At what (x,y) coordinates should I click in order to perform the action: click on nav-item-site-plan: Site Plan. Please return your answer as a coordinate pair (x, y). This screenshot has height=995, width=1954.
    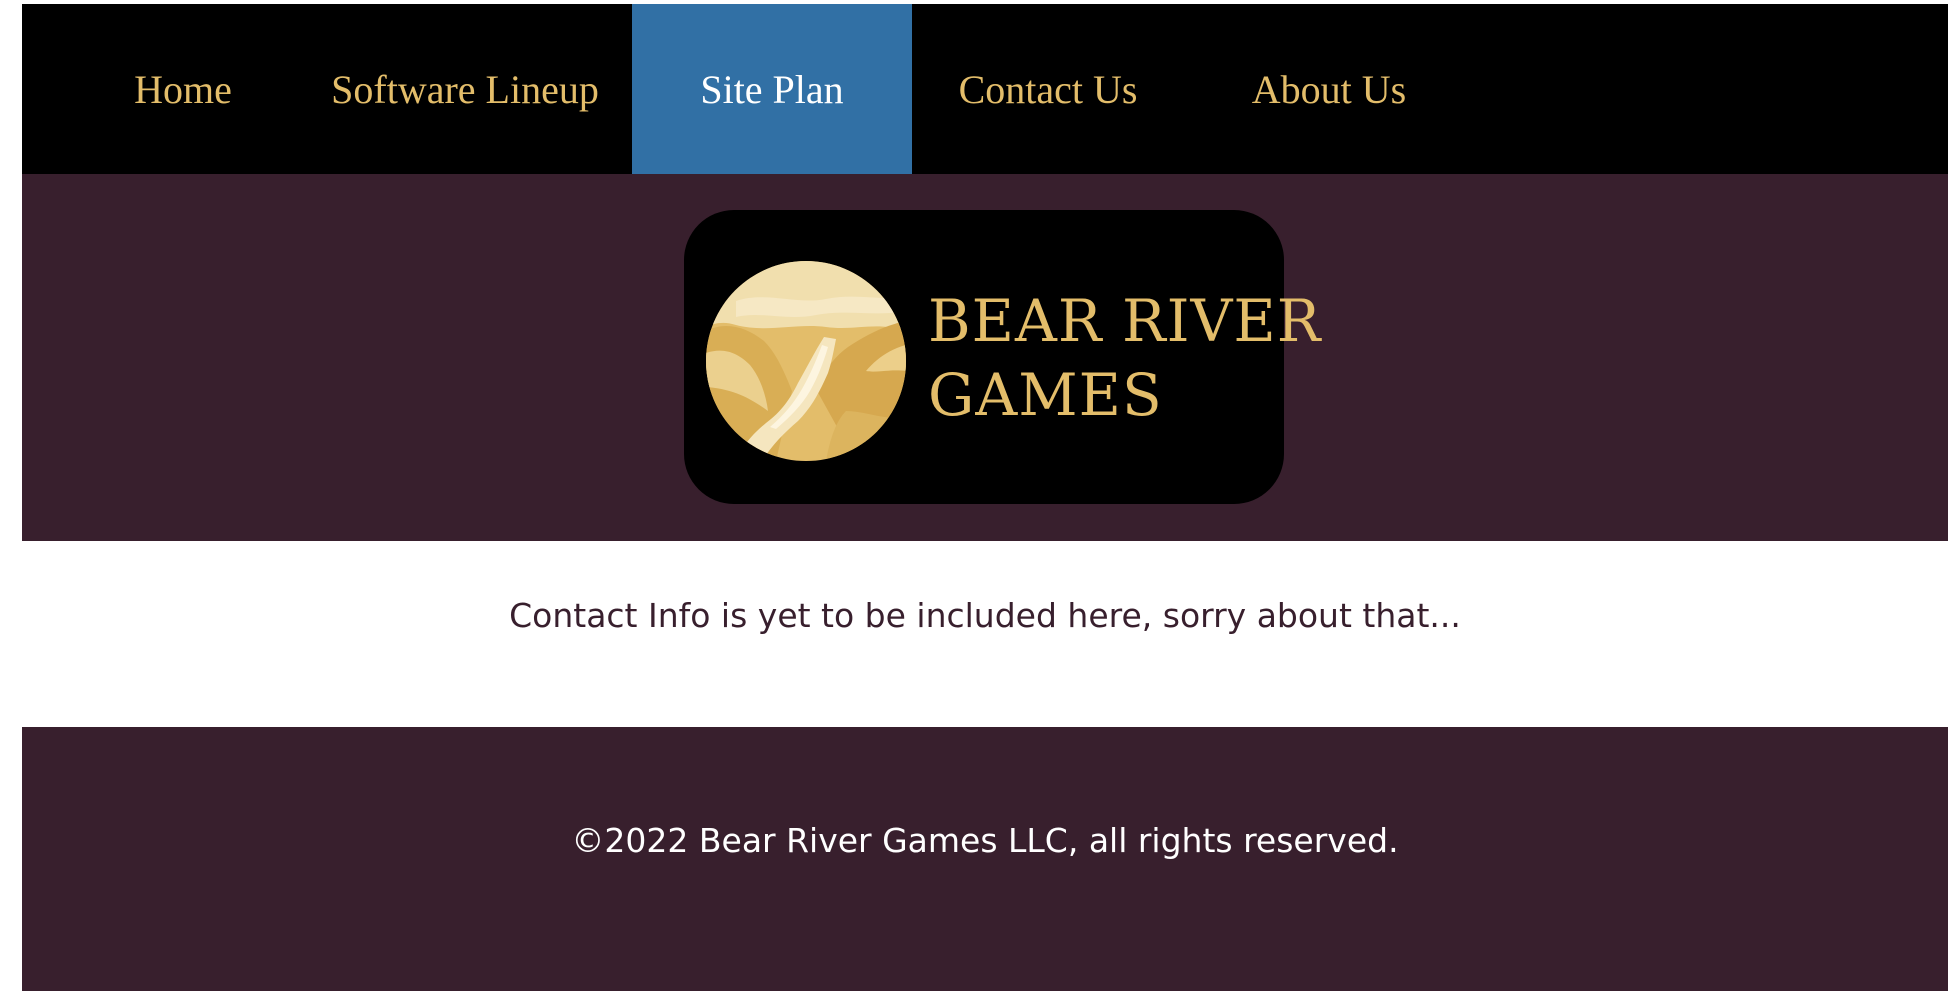
    Looking at the image, I should click on (772, 89).